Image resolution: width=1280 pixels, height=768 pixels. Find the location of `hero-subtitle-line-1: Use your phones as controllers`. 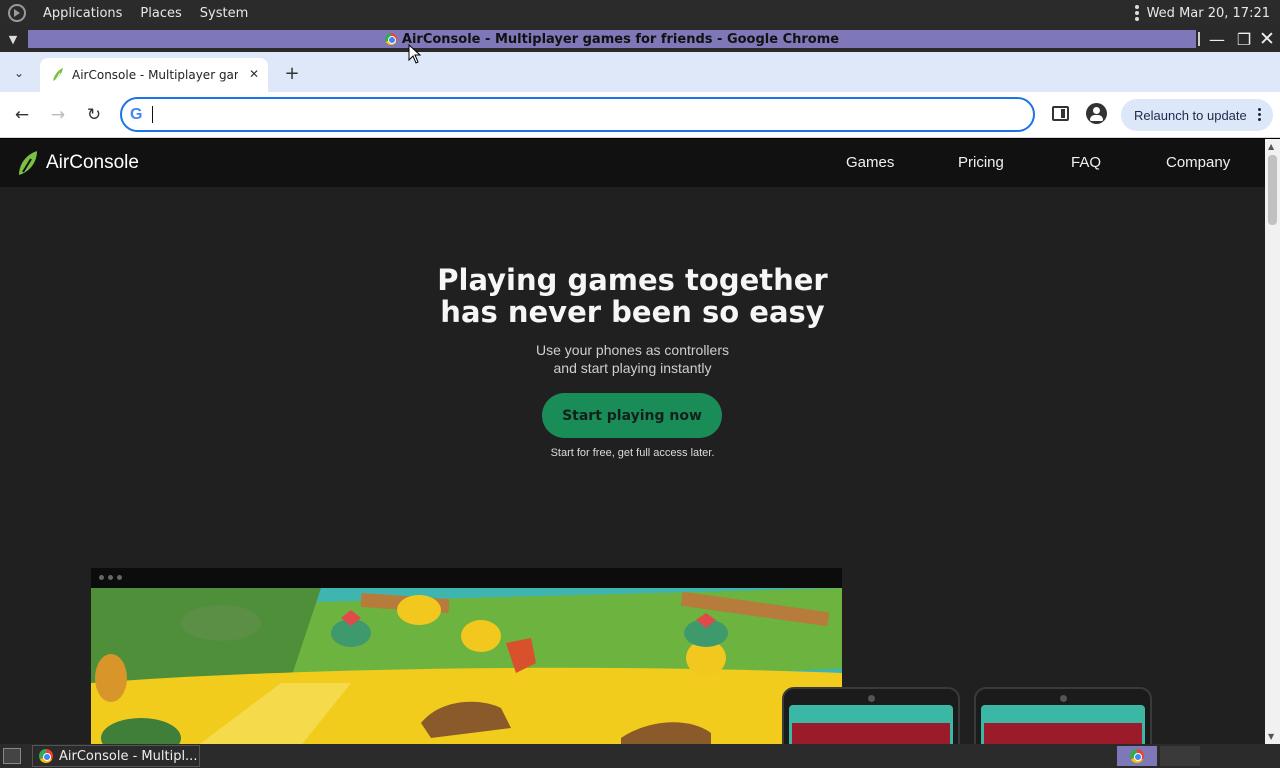

hero-subtitle-line-1: Use your phones as controllers is located at coordinates (632, 350).